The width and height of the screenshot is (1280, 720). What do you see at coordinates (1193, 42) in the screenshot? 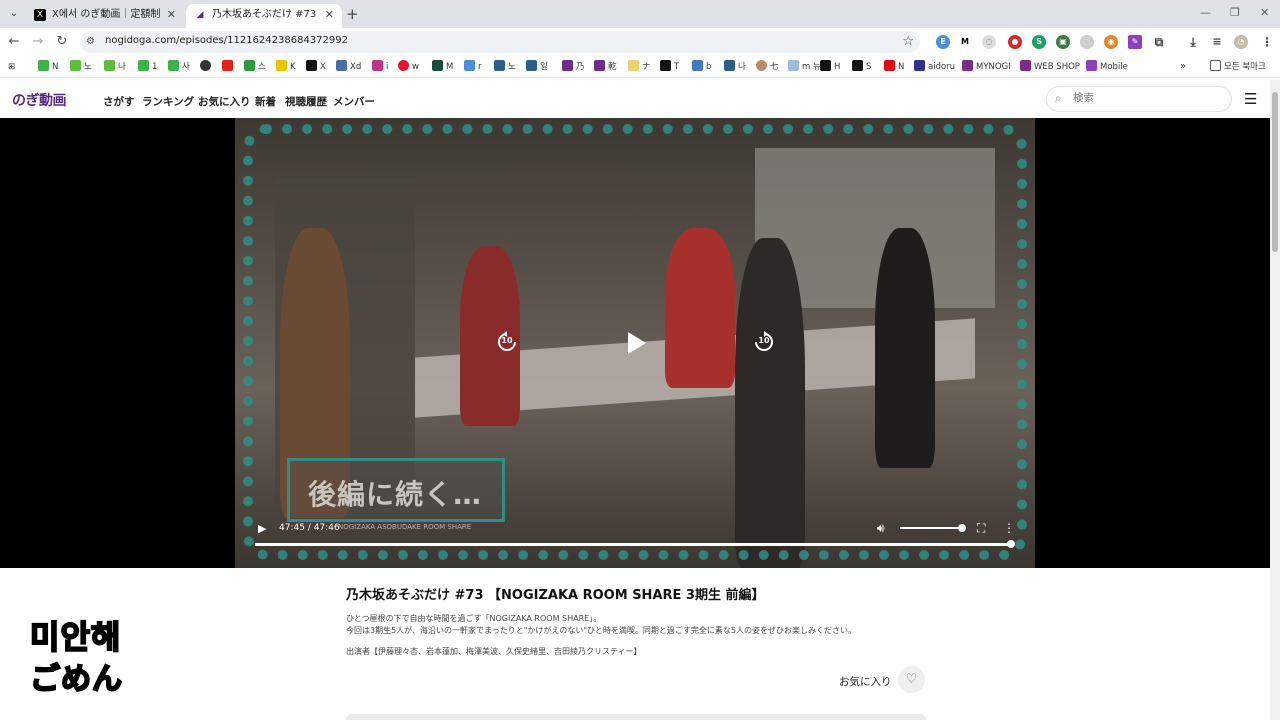
I see `download-icon: ⤓` at bounding box center [1193, 42].